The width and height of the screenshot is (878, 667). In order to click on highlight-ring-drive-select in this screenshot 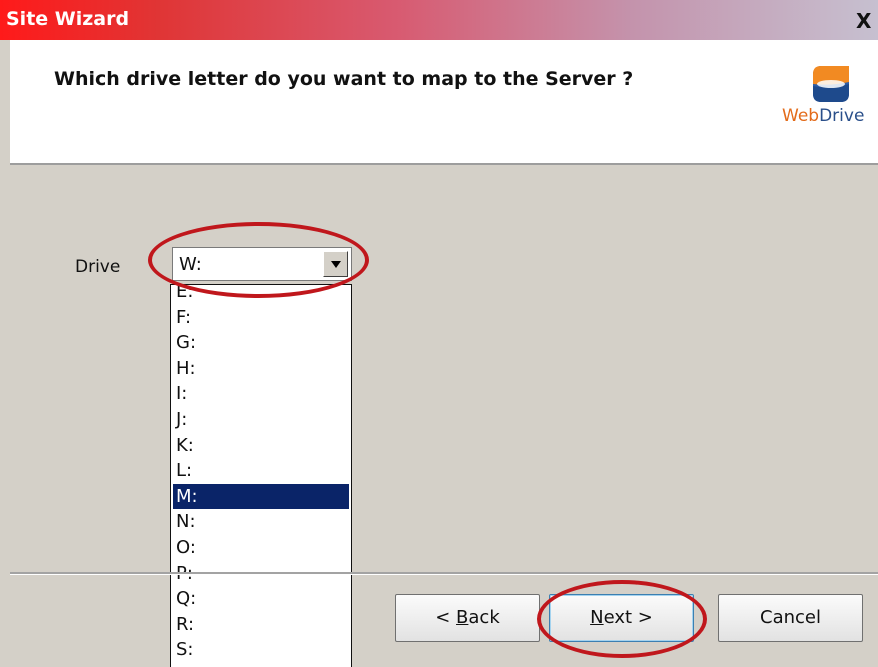, I will do `click(258, 260)`.